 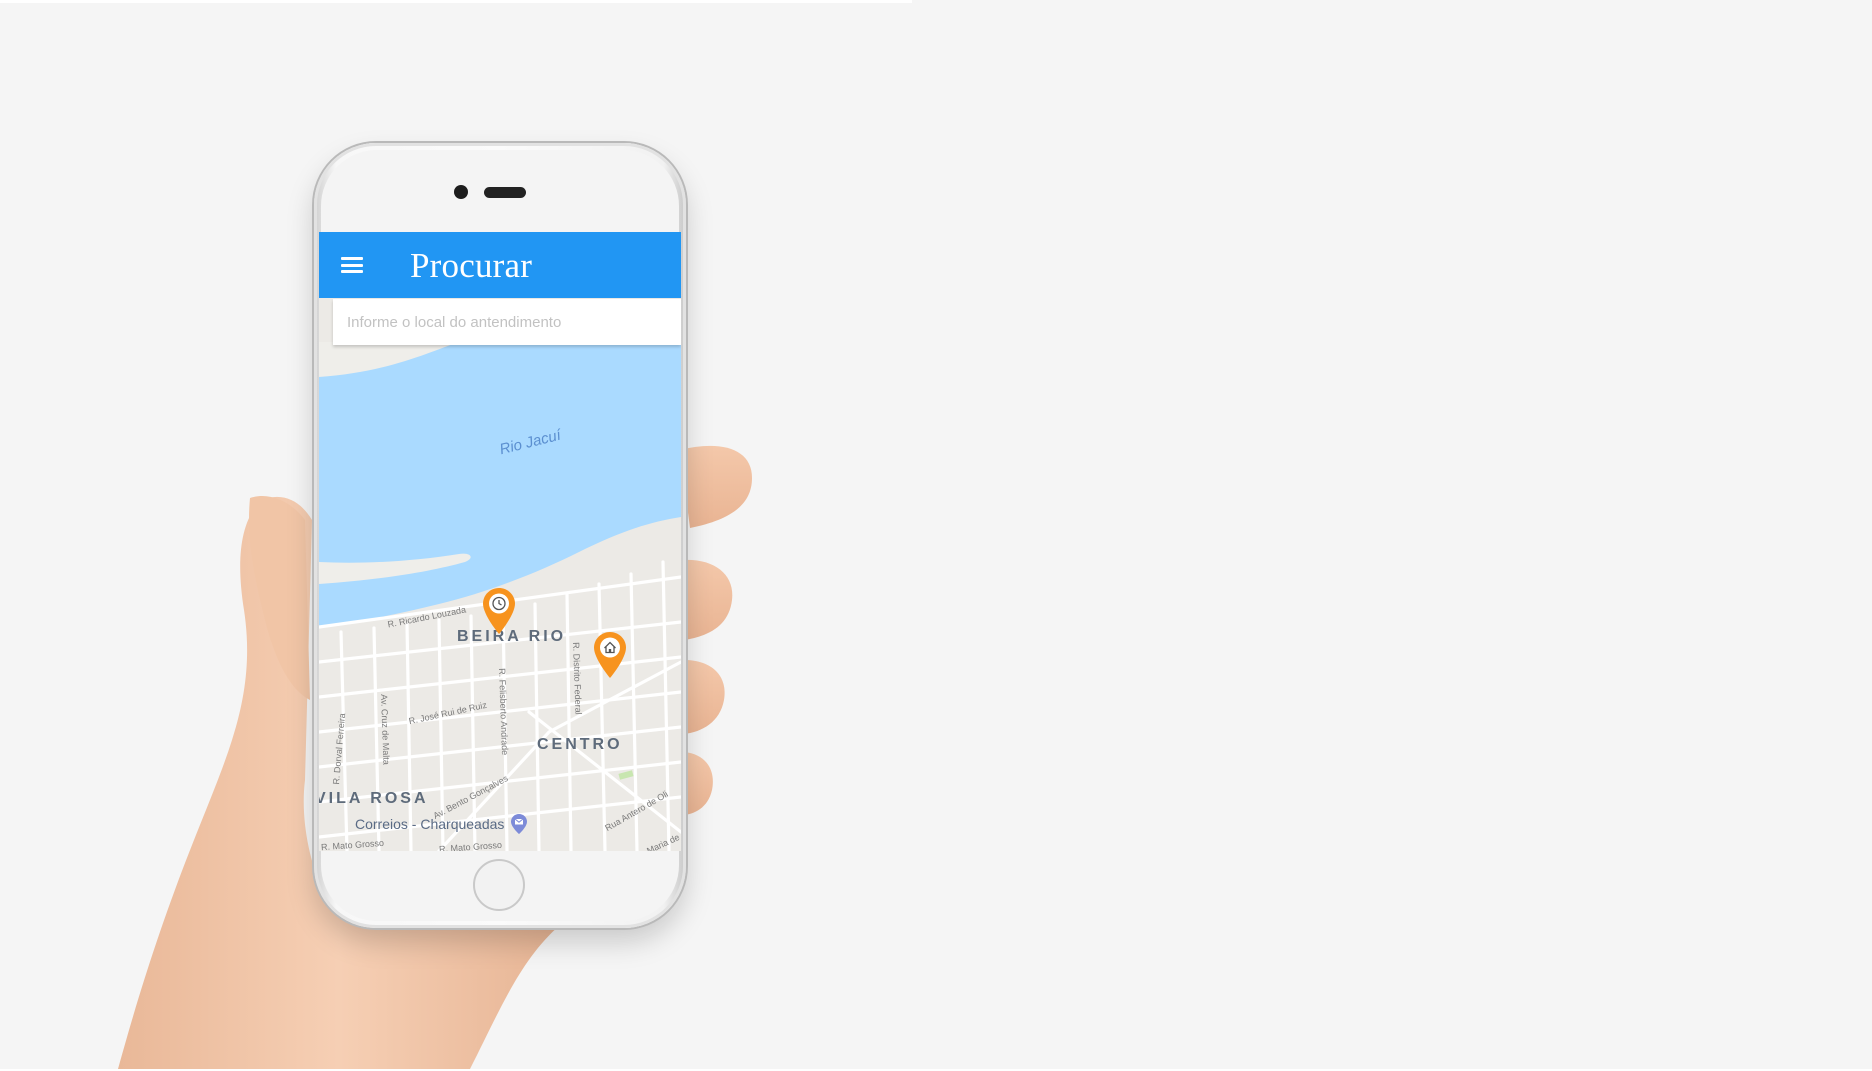 I want to click on search-field-container, so click(x=507, y=322).